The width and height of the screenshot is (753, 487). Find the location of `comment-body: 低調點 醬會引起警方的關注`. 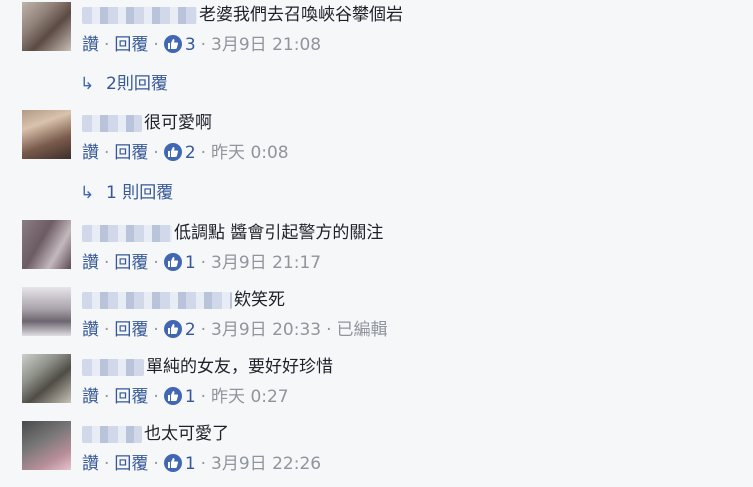

comment-body: 低調點 醬會引起警方的關注 is located at coordinates (232, 233).